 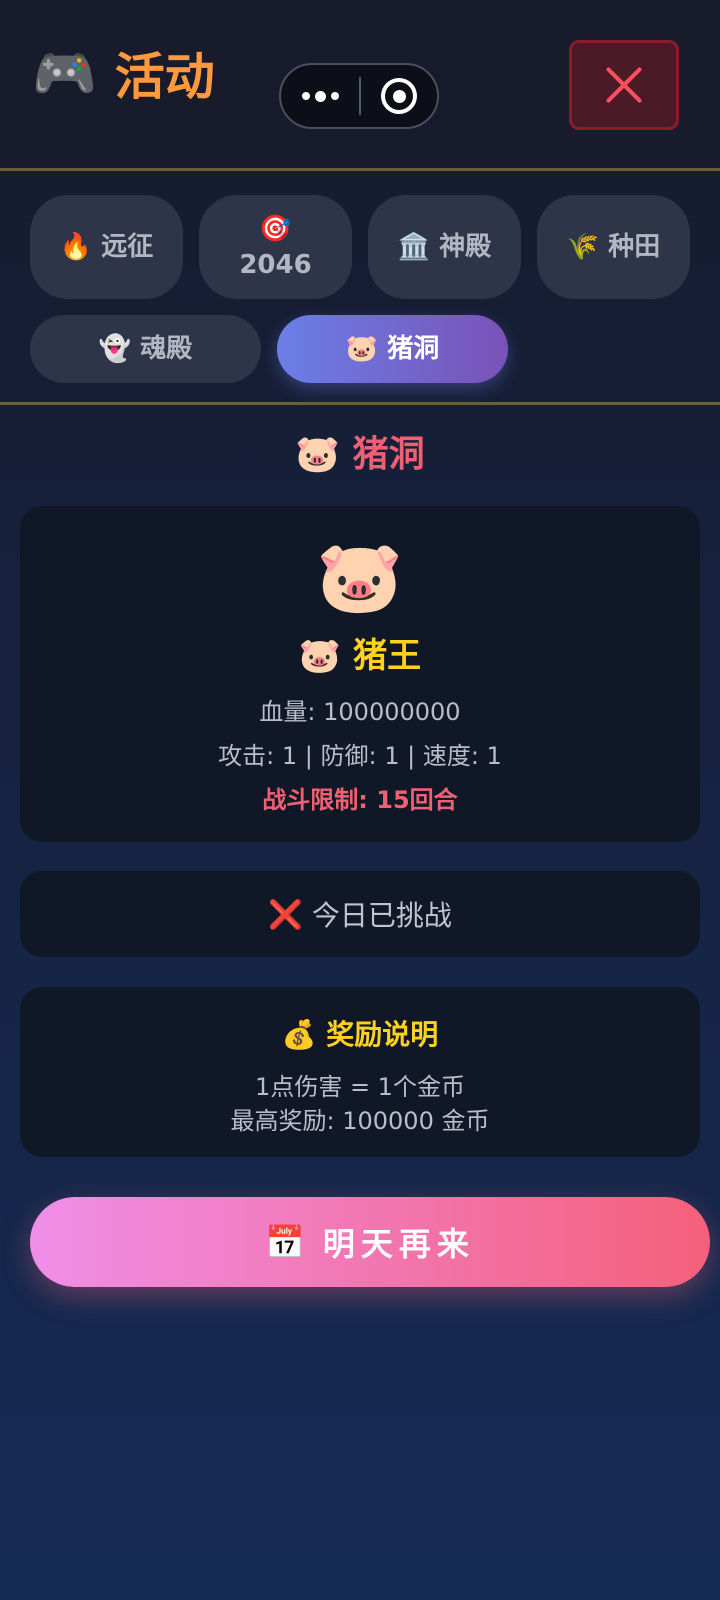 I want to click on tab-farming-label: 🌾 种田, so click(x=613, y=247).